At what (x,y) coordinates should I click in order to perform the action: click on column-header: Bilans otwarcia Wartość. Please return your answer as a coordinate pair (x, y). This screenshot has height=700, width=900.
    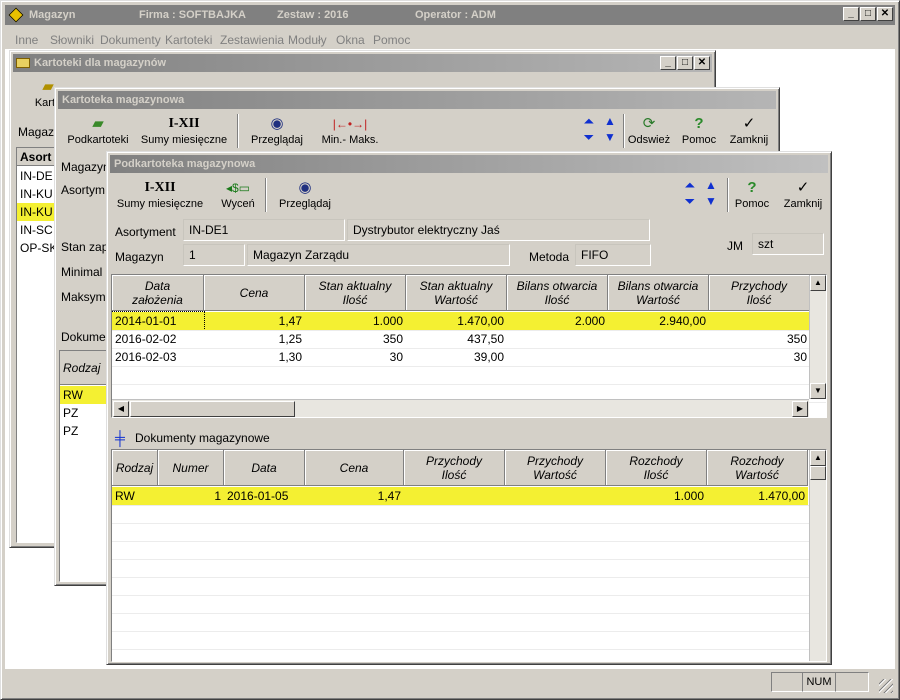
    Looking at the image, I should click on (658, 293).